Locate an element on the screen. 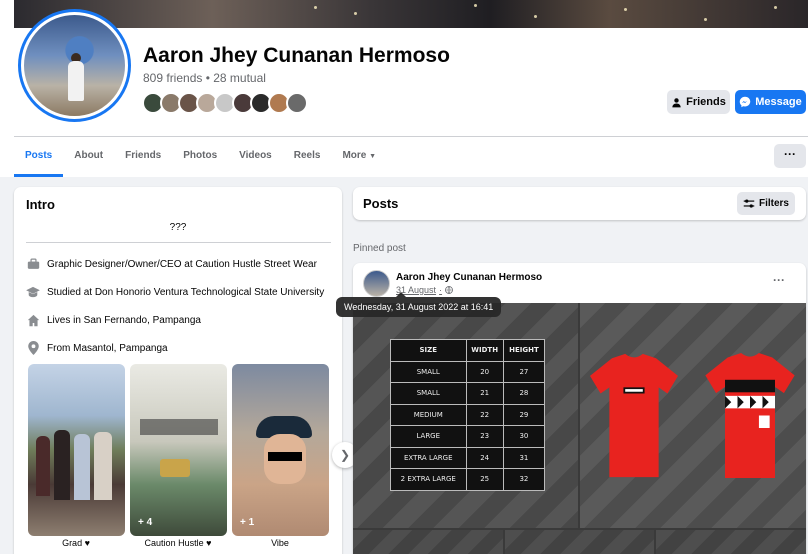 Image resolution: width=808 pixels, height=554 pixels. width-cell: 25 is located at coordinates (484, 479).